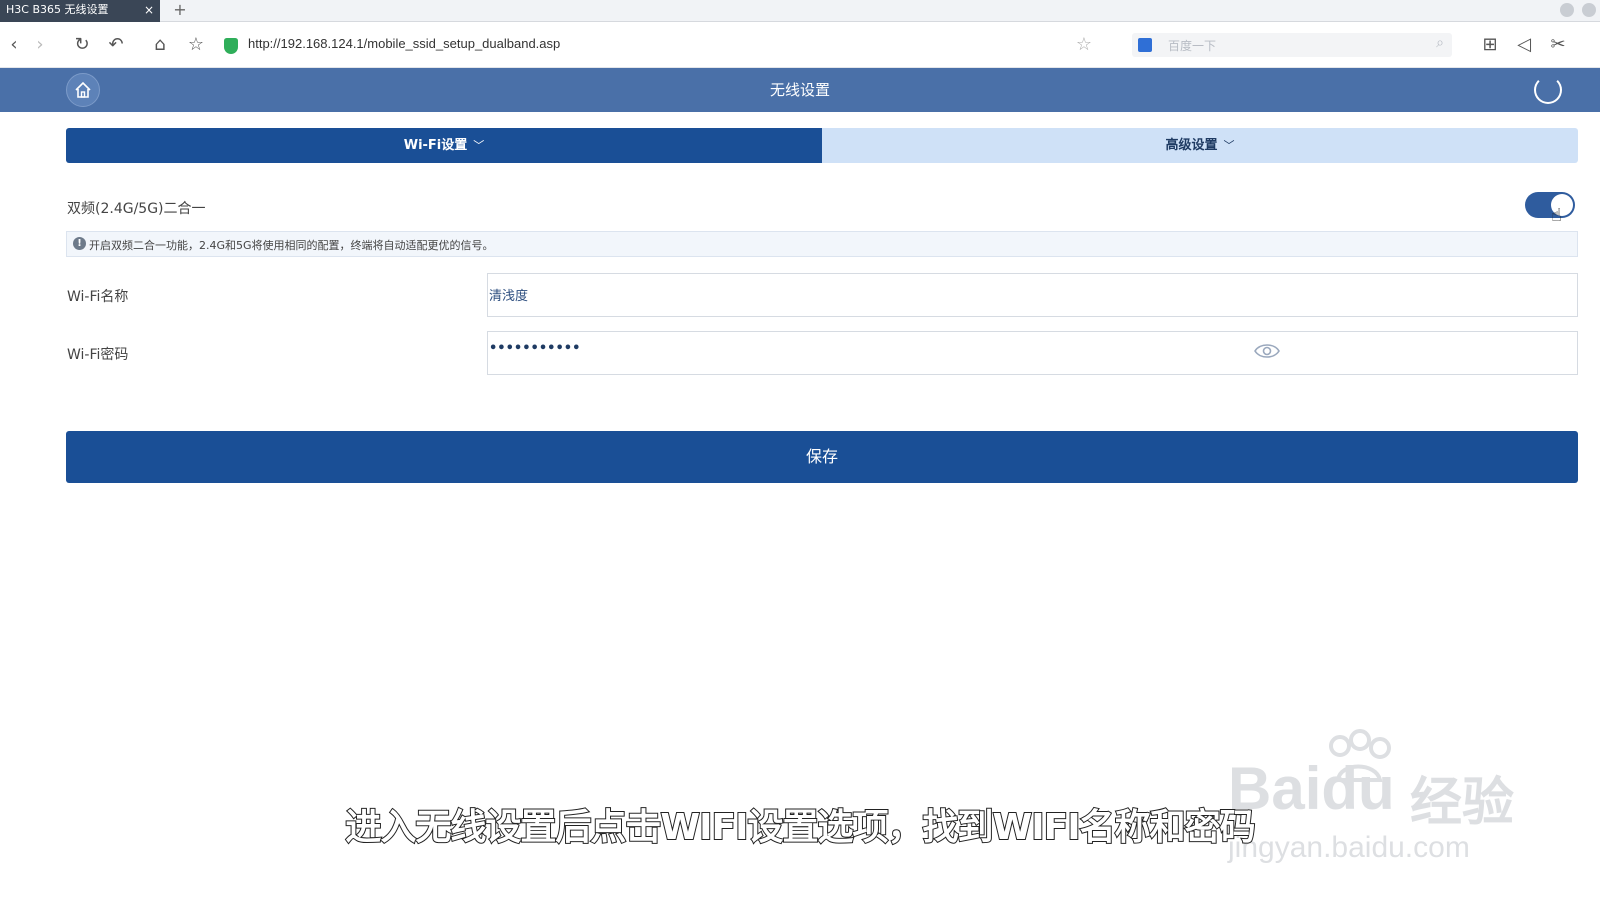  What do you see at coordinates (800, 827) in the screenshot?
I see `video-caption: 进入无线设置后点击WIFI设置选项，找到WIFI名称和密码` at bounding box center [800, 827].